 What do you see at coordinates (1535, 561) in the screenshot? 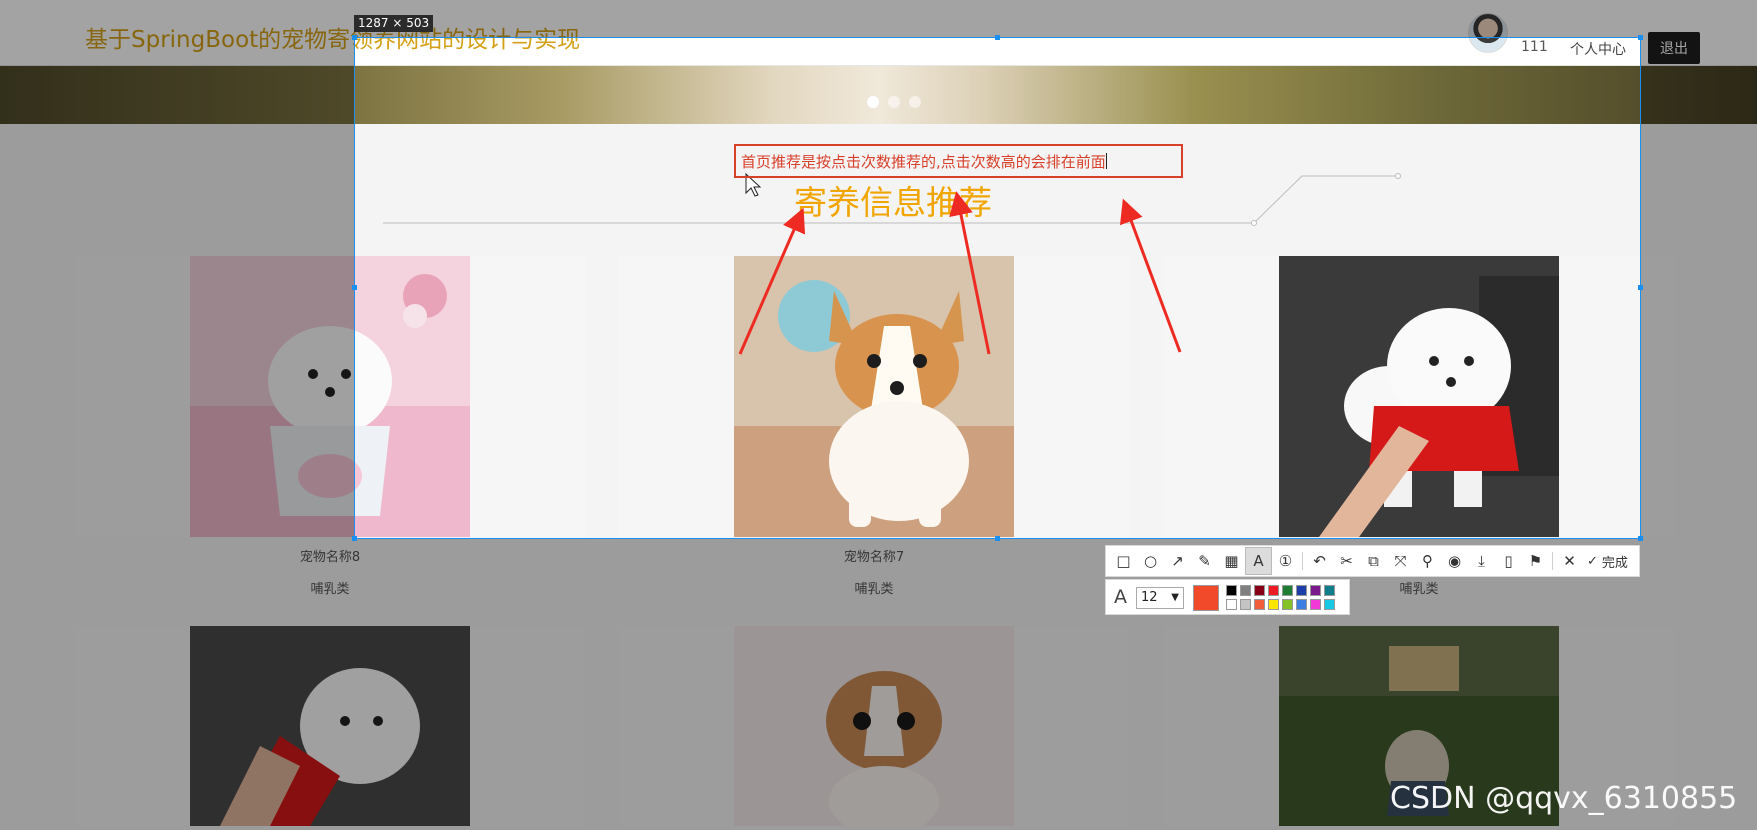
I see `bookmark-icon: ⚑` at bounding box center [1535, 561].